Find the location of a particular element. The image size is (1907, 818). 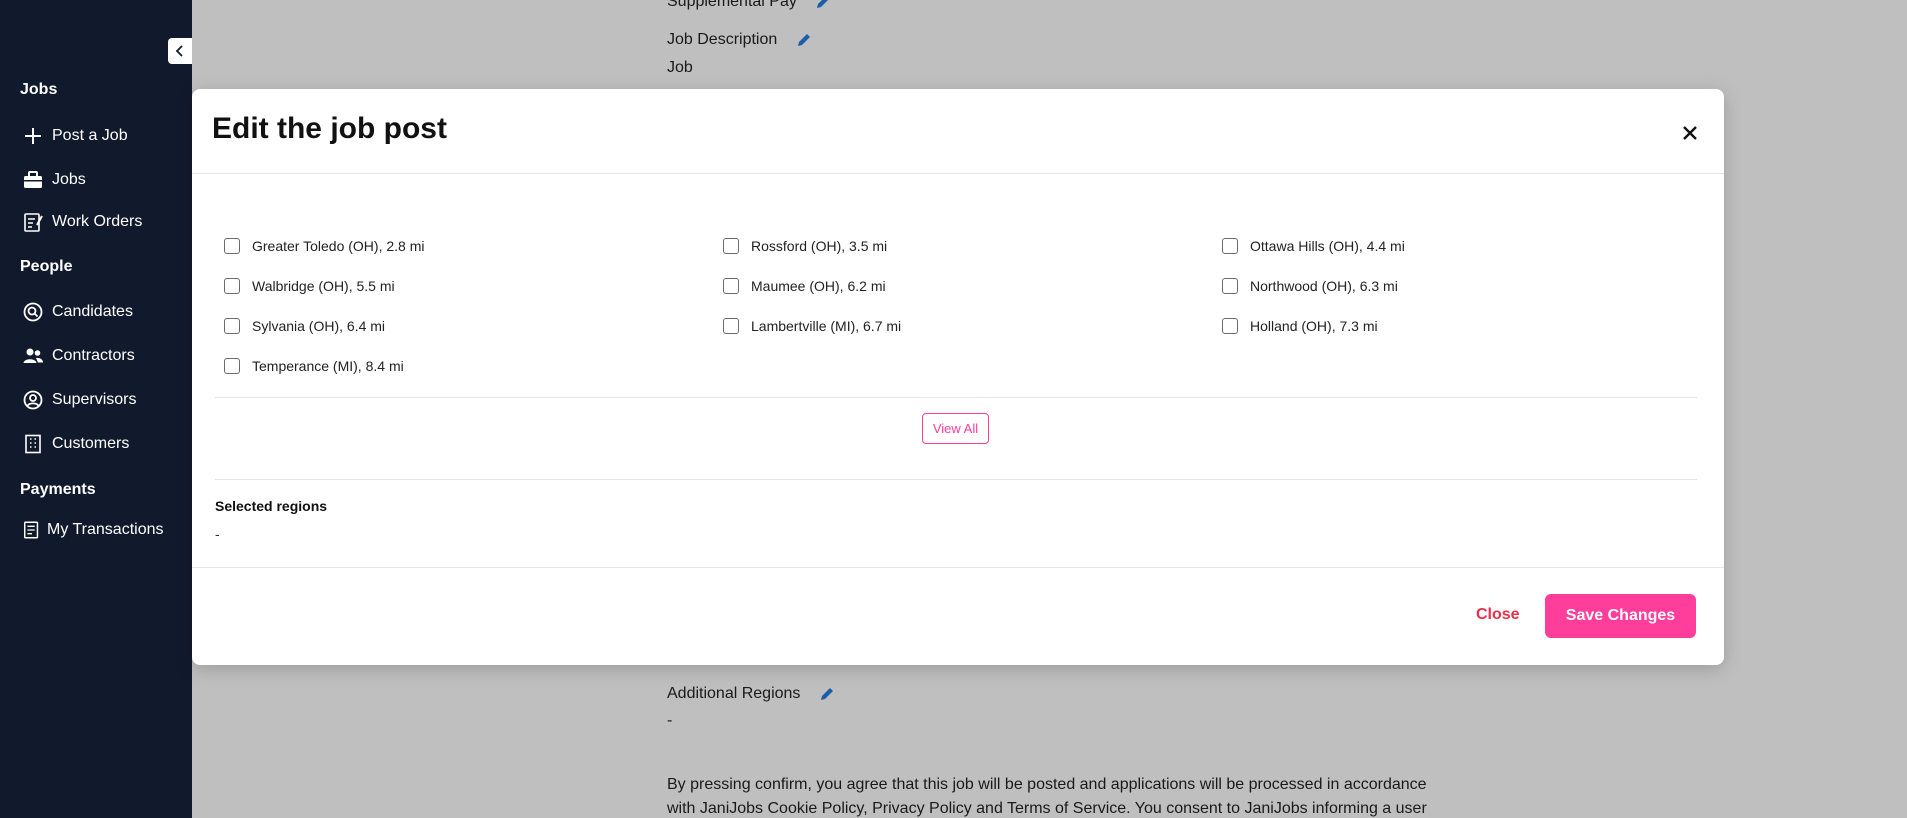

sidebar-item-post-a-job: Post a Job is located at coordinates (75, 136).